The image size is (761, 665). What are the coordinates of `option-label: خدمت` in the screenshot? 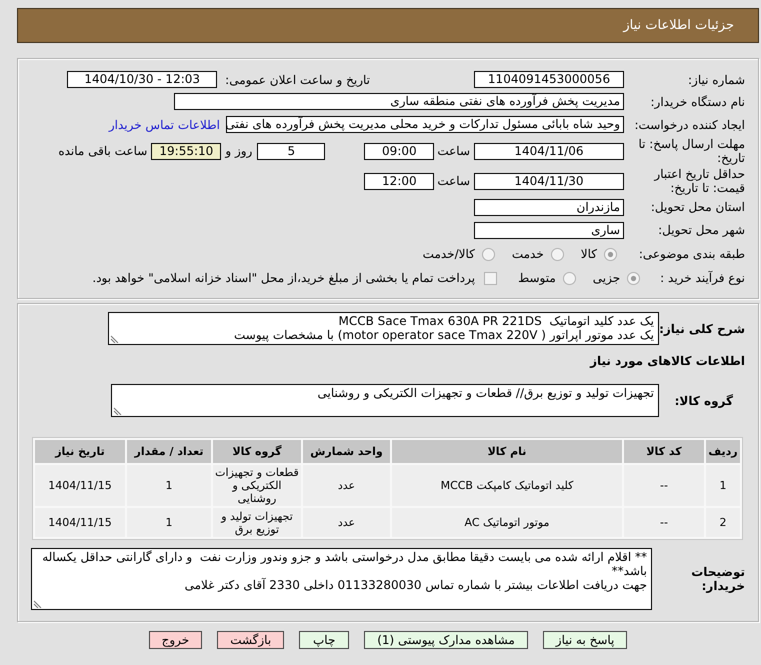 It's located at (528, 254).